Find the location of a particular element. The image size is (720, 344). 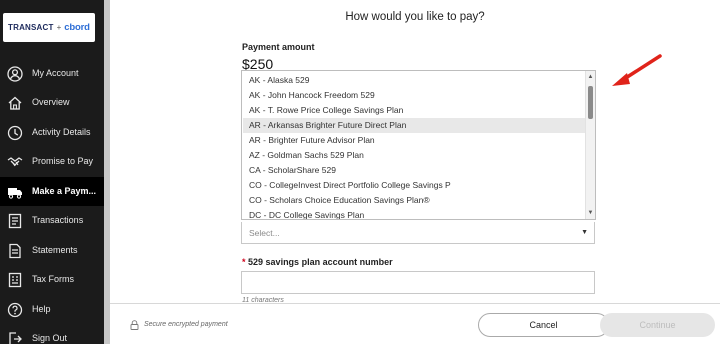

secure-payment-text: Secure encrypted payment is located at coordinates (186, 324).